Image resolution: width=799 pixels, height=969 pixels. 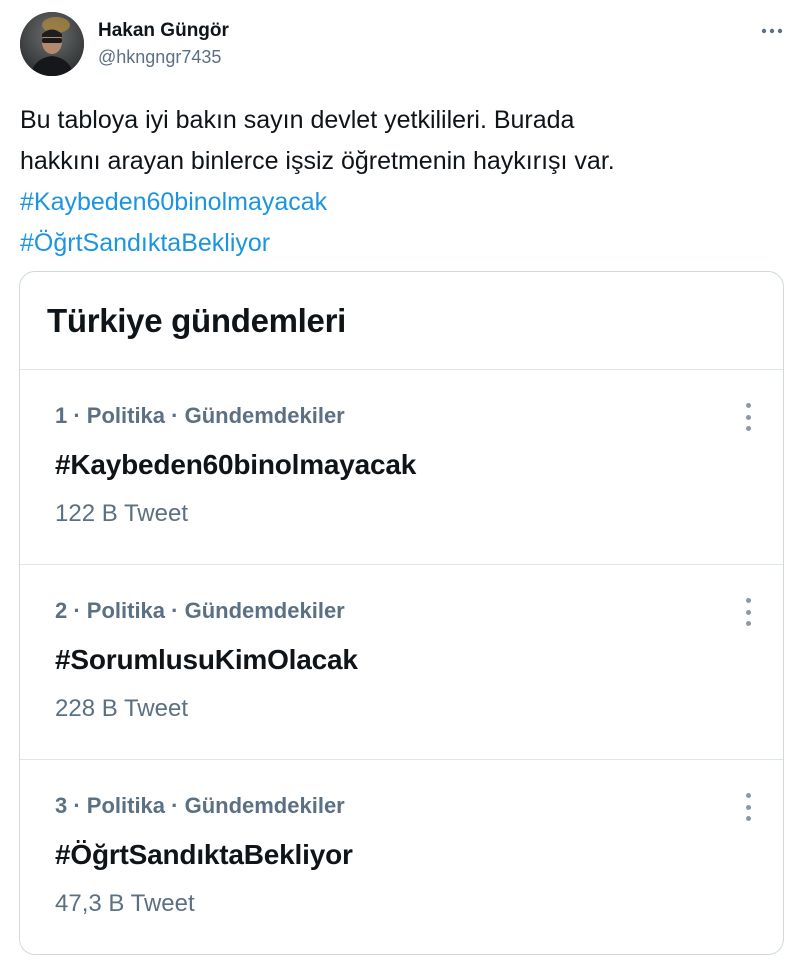 I want to click on trend-name: #SorumlusuKimOlacak, so click(x=206, y=659).